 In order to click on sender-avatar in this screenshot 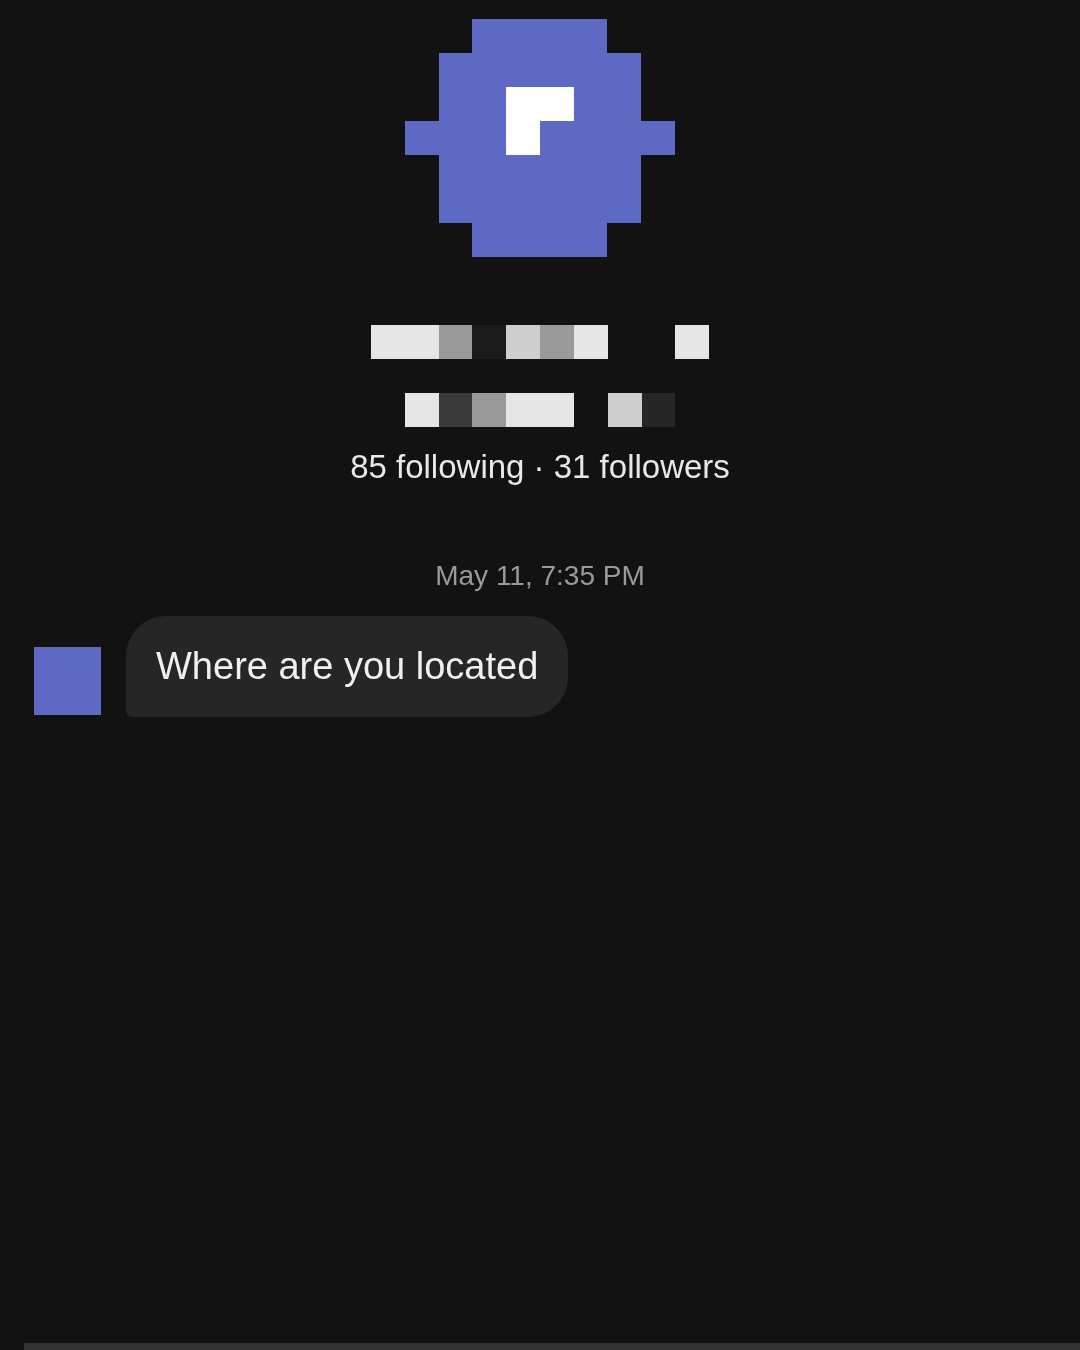, I will do `click(67, 681)`.